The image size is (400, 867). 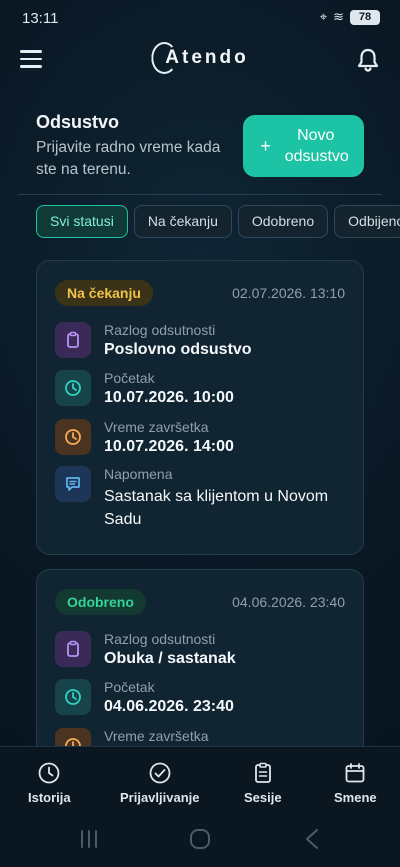 I want to click on nav-label: Sesije, so click(x=263, y=797).